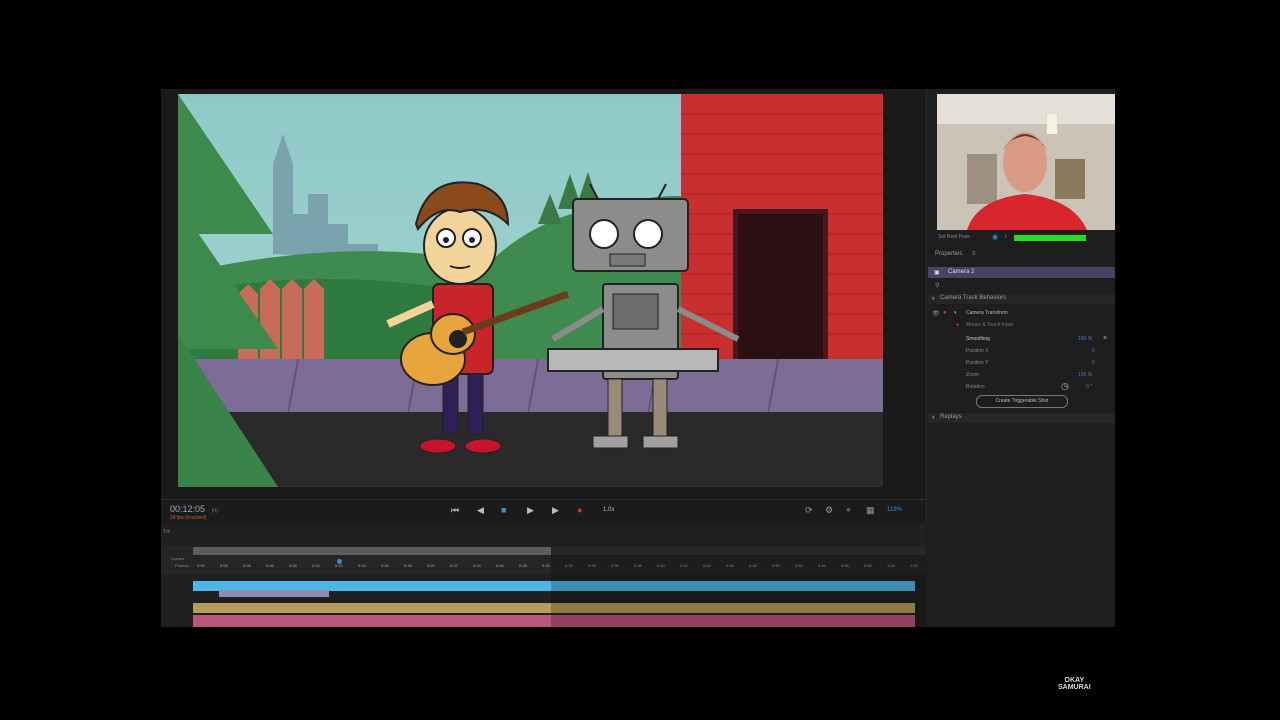  I want to click on ruler-tick-label: 0:14, so click(362, 565).